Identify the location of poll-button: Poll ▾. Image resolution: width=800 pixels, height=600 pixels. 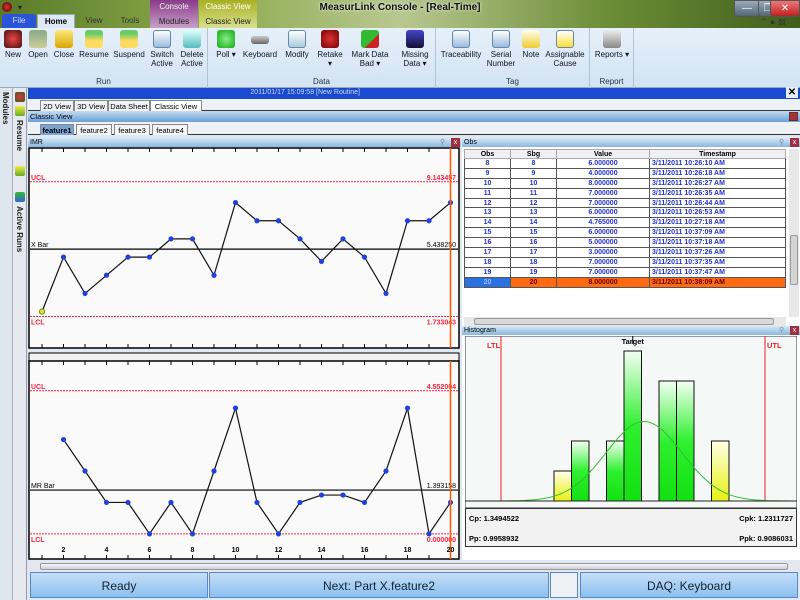
(226, 44).